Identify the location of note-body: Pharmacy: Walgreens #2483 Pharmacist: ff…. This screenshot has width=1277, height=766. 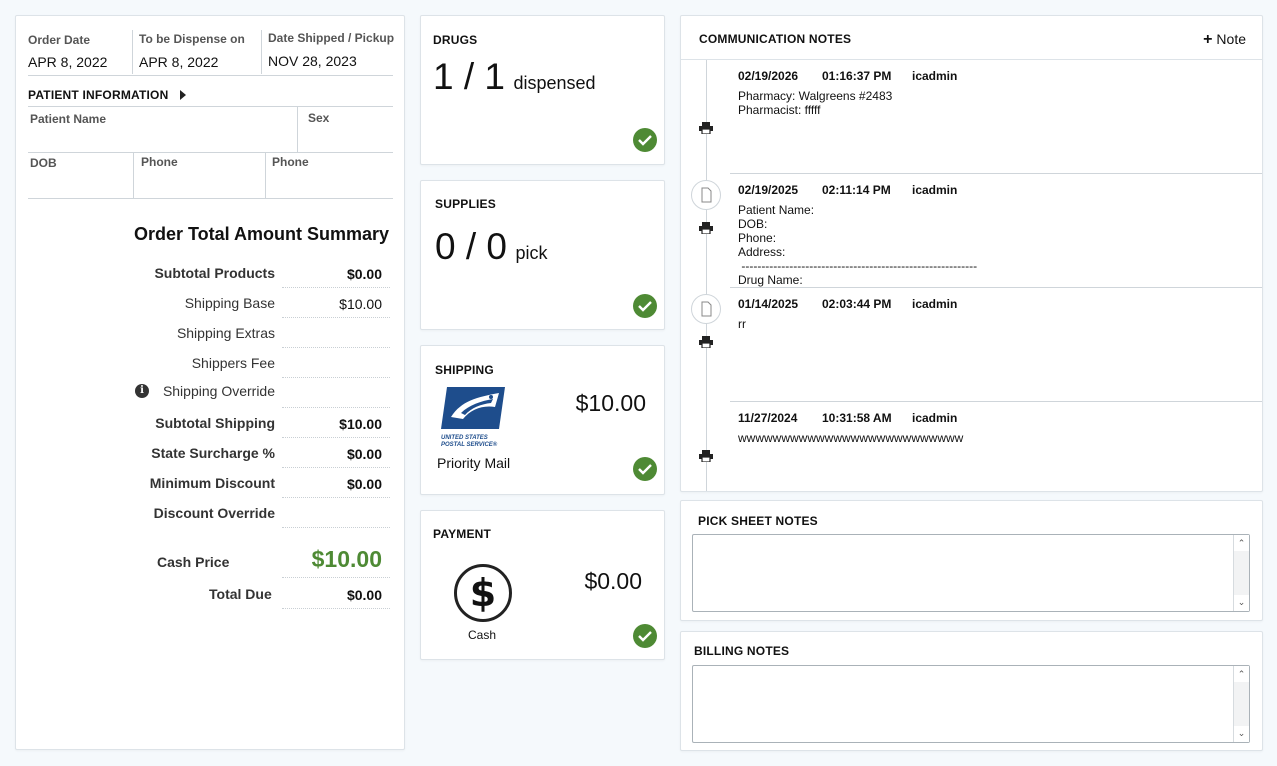
(815, 103).